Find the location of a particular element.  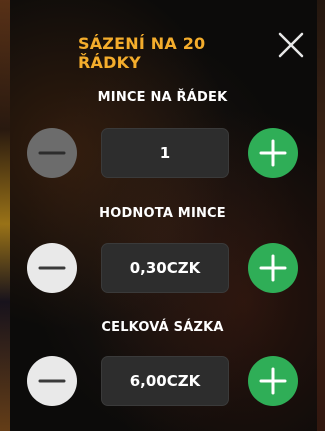

close-button is located at coordinates (291, 45).